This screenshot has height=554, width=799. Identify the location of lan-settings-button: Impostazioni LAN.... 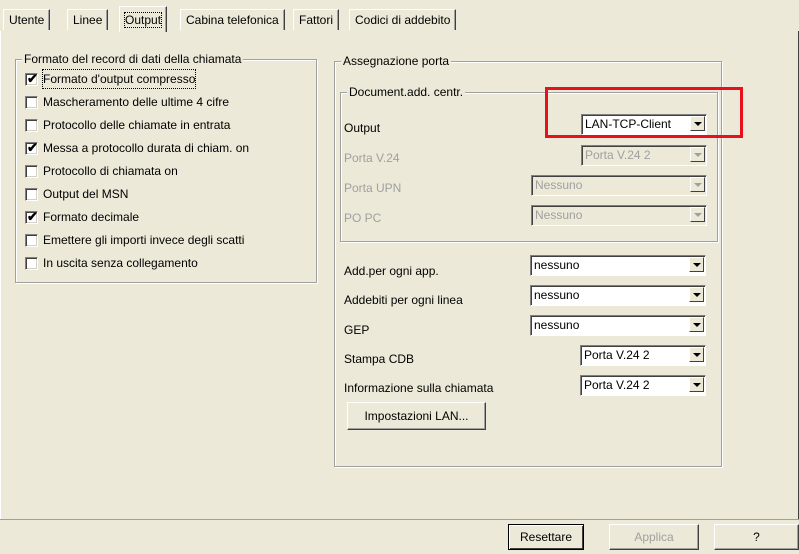
(416, 416).